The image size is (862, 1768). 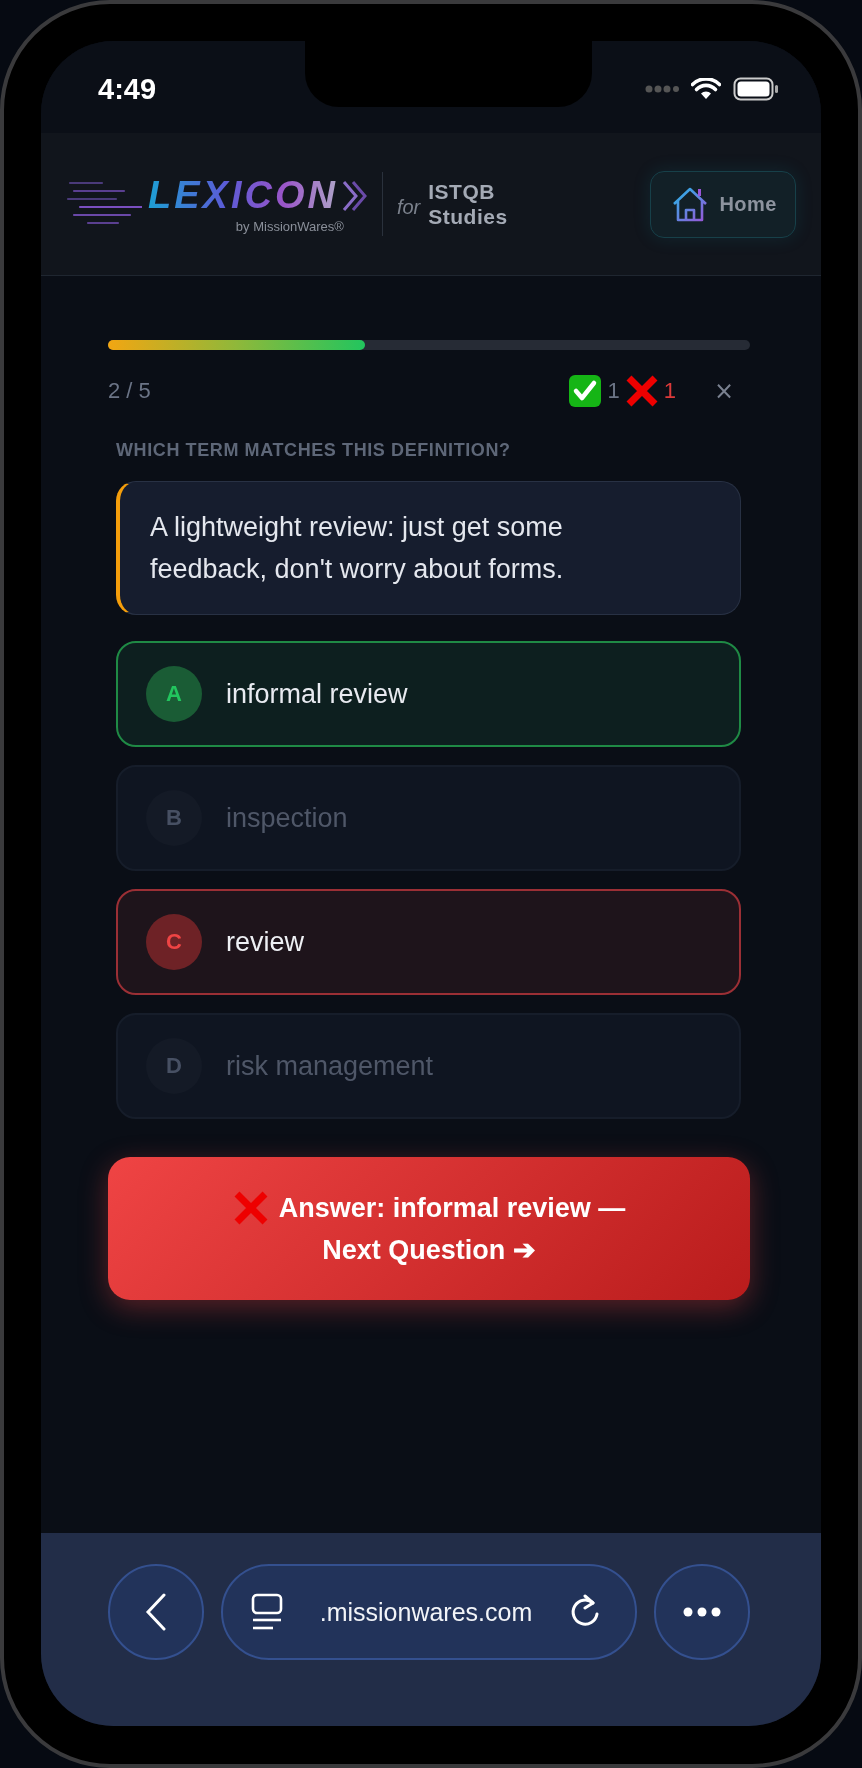 I want to click on back-icon, so click(x=156, y=1612).